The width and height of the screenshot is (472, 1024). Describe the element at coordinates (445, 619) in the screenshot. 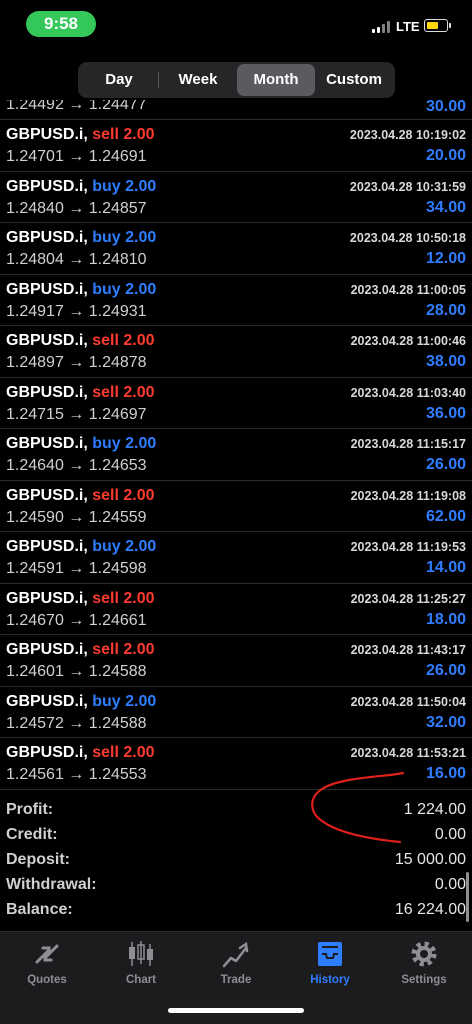

I see `deal-profit: 18.00` at that location.